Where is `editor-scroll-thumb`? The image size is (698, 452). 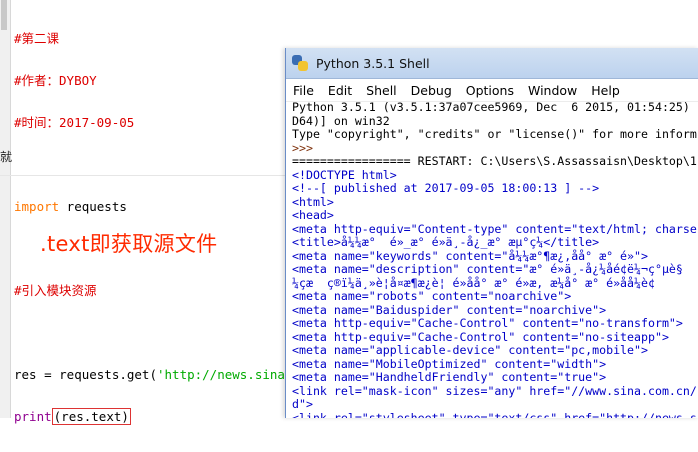 editor-scroll-thumb is located at coordinates (4, 15).